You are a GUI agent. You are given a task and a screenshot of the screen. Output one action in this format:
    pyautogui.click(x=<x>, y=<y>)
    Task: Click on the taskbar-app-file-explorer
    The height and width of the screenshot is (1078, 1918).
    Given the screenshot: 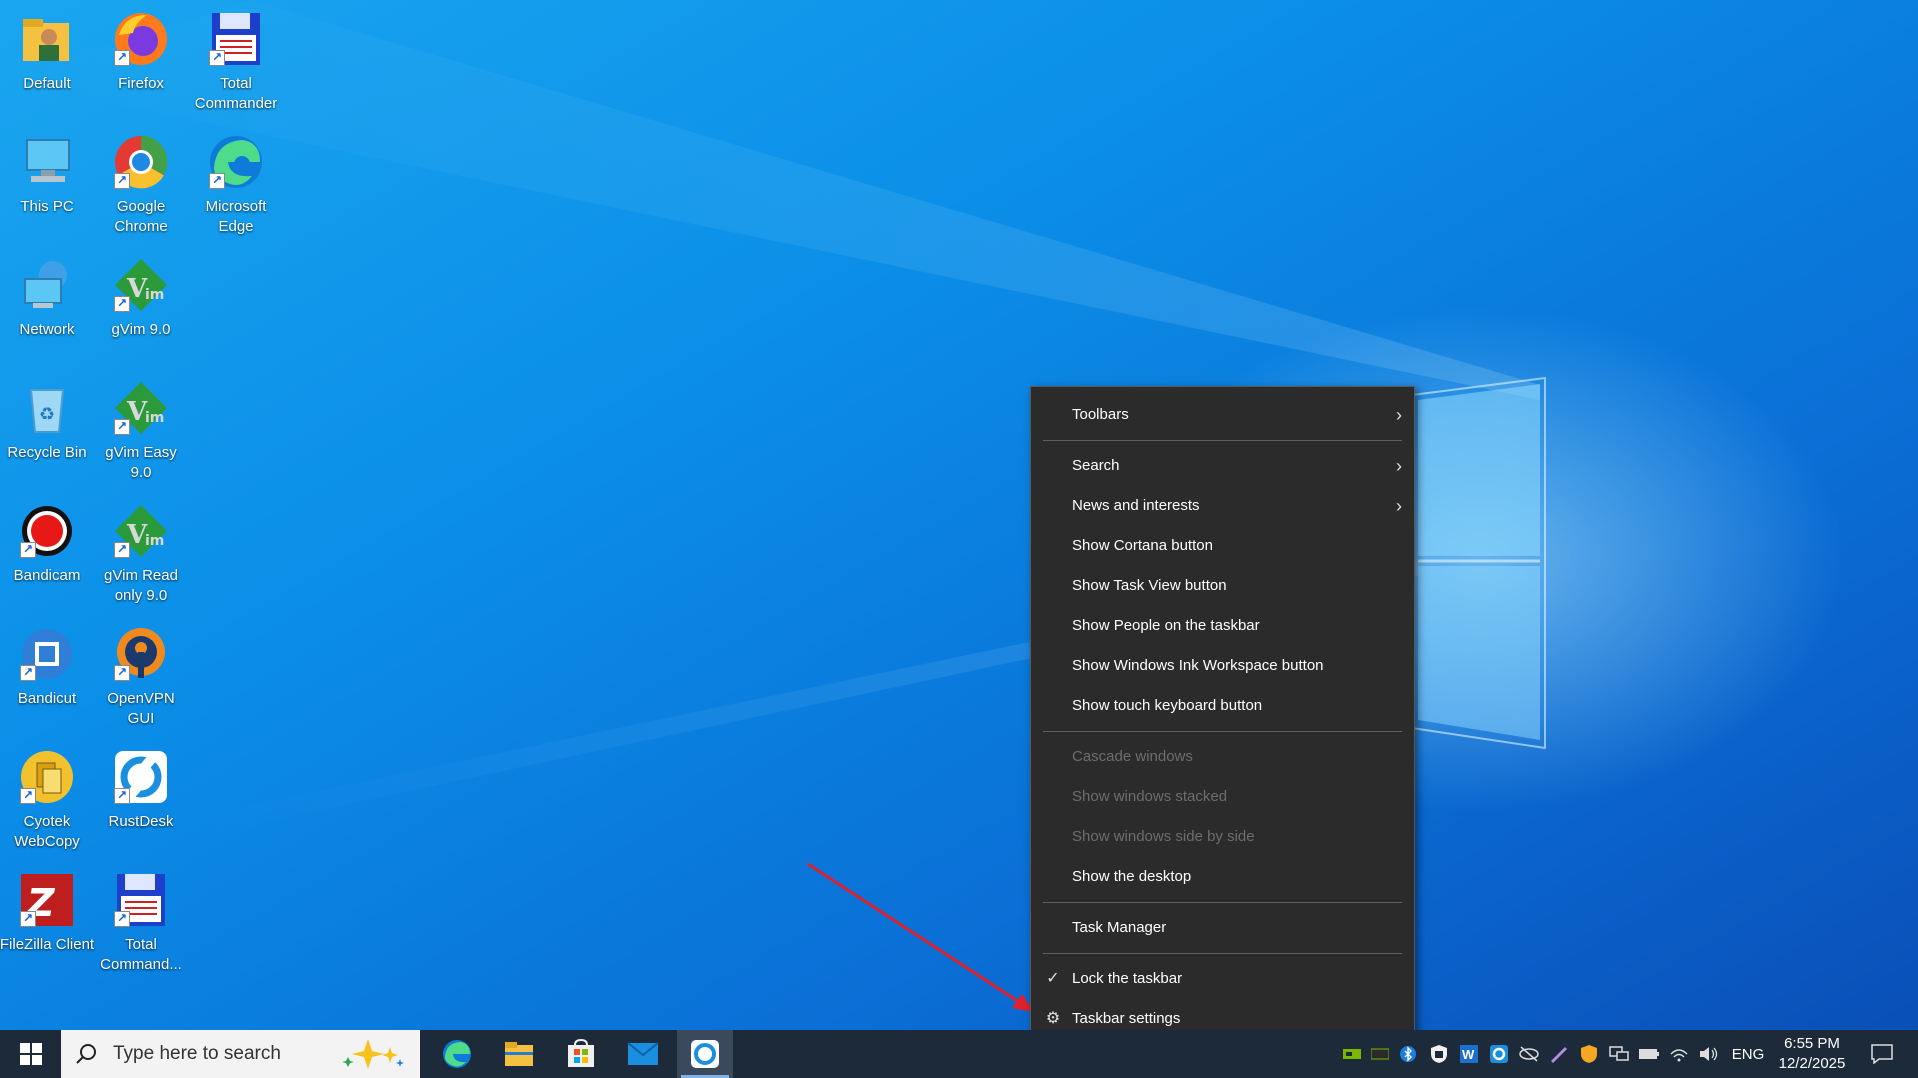 What is the action you would take?
    pyautogui.click(x=519, y=1054)
    